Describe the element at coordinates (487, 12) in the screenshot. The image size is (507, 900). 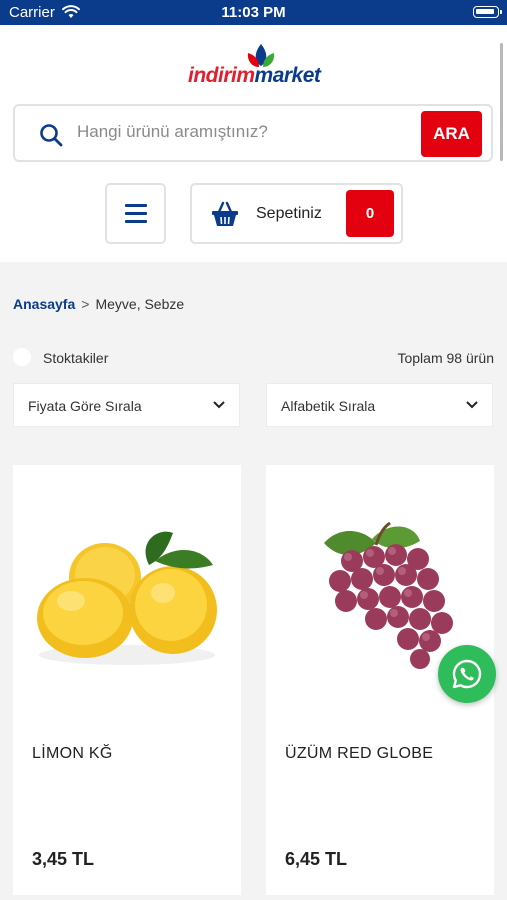
I see `battery-icon` at that location.